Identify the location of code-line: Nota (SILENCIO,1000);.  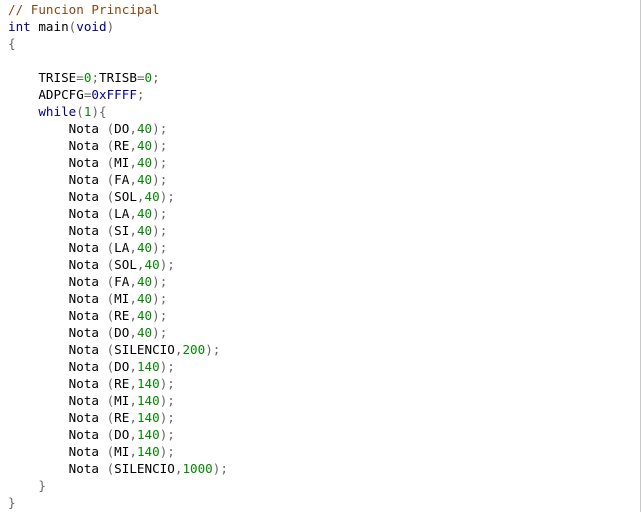
(118, 468).